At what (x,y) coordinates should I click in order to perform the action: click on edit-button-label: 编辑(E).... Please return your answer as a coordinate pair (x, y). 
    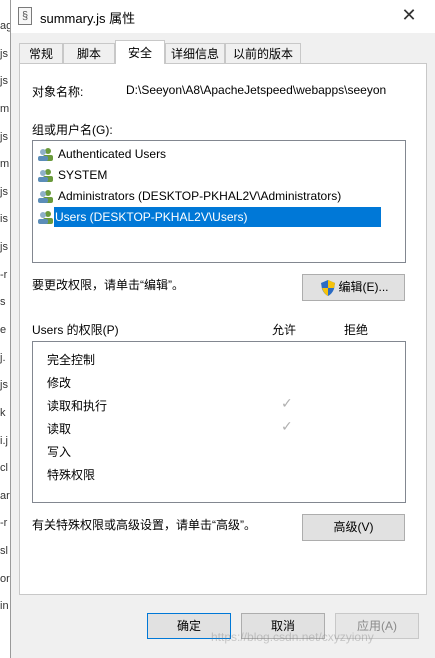
    Looking at the image, I should click on (363, 287).